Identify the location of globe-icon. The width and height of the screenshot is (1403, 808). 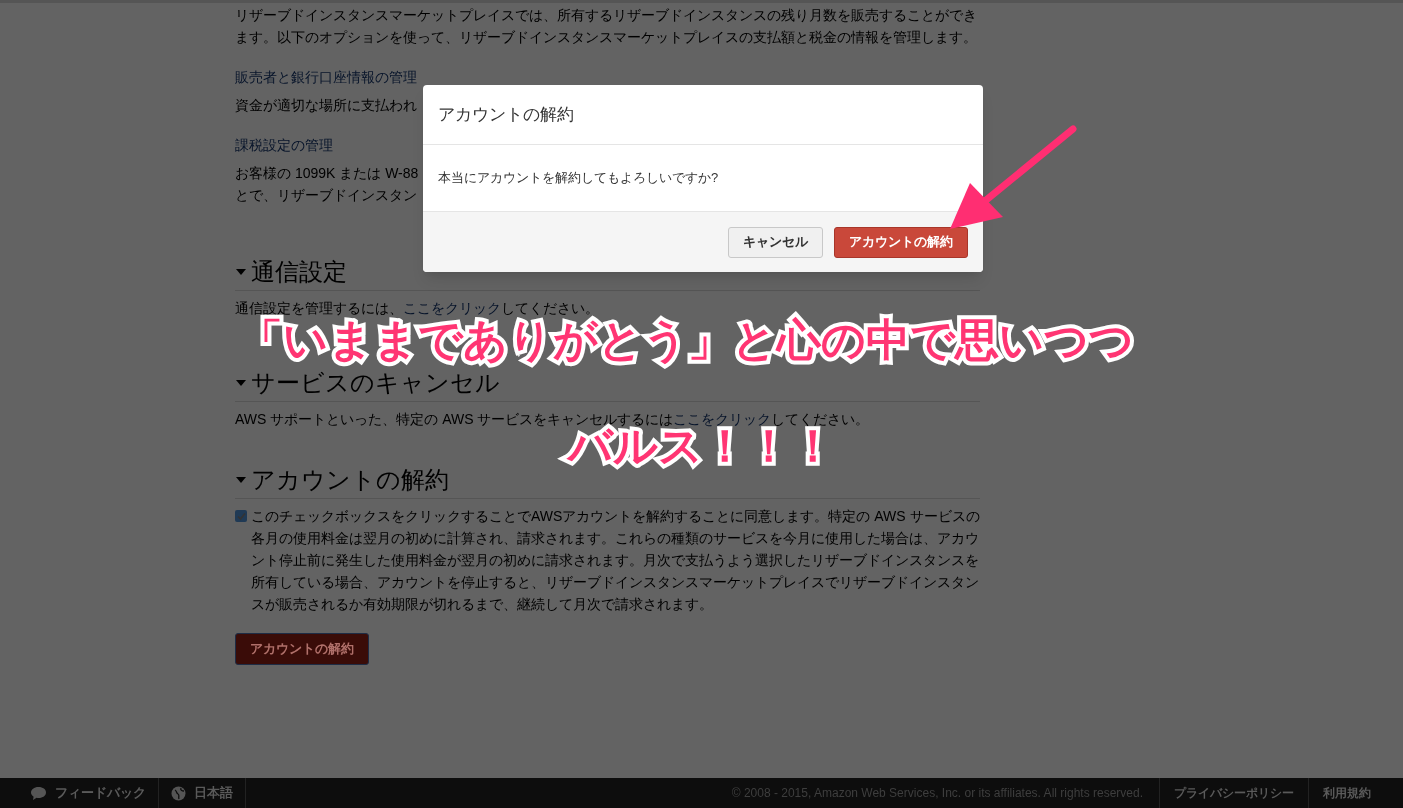
(178, 793).